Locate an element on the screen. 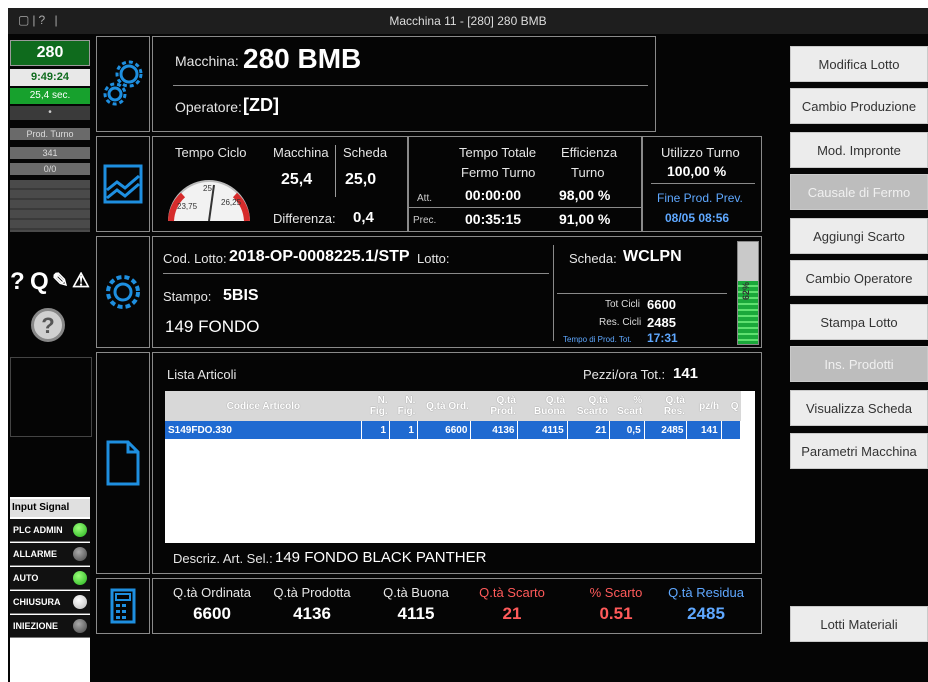 The image size is (928, 682). total-label: Q.tà Buona is located at coordinates (416, 592).